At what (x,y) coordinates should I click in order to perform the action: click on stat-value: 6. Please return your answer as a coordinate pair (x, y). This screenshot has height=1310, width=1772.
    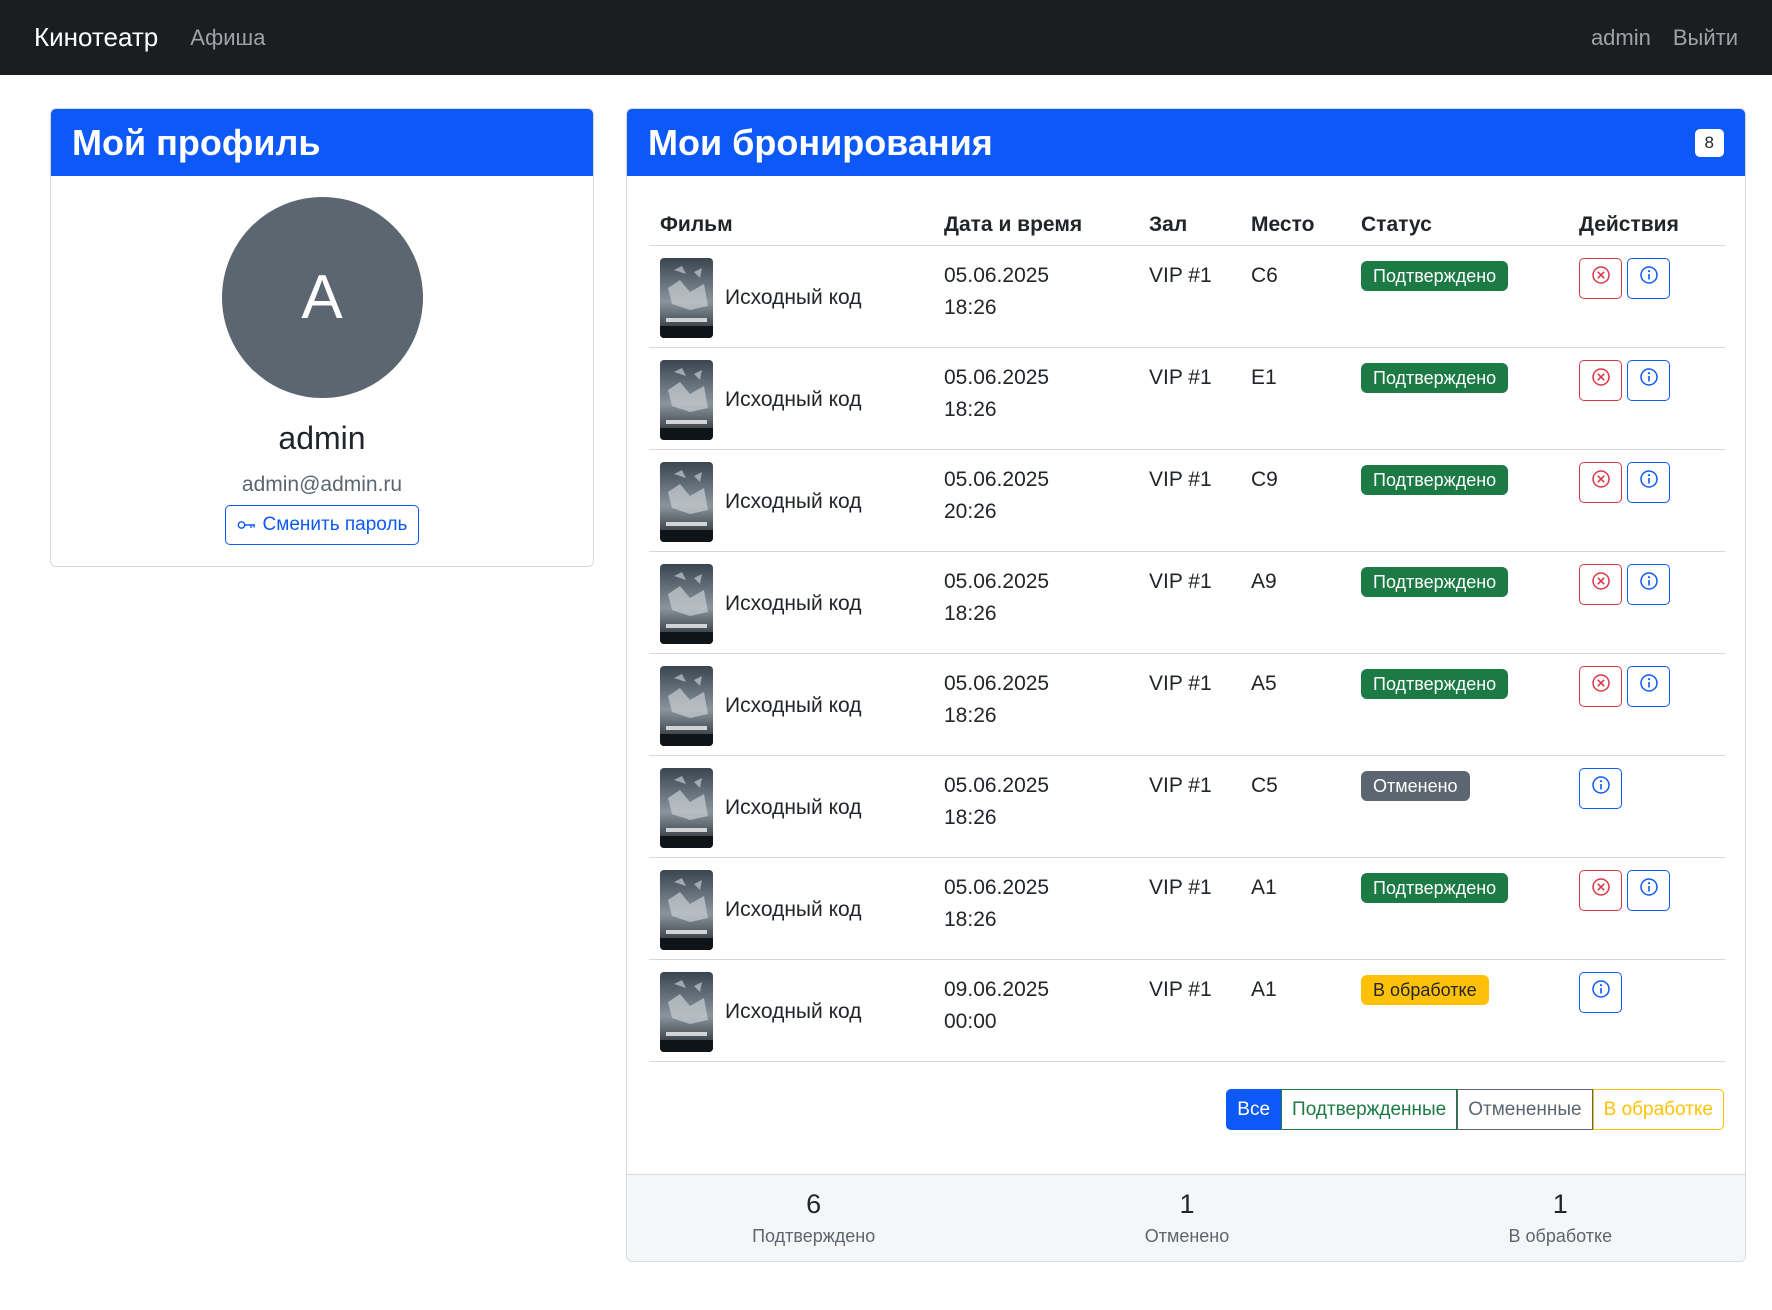
    Looking at the image, I should click on (814, 1204).